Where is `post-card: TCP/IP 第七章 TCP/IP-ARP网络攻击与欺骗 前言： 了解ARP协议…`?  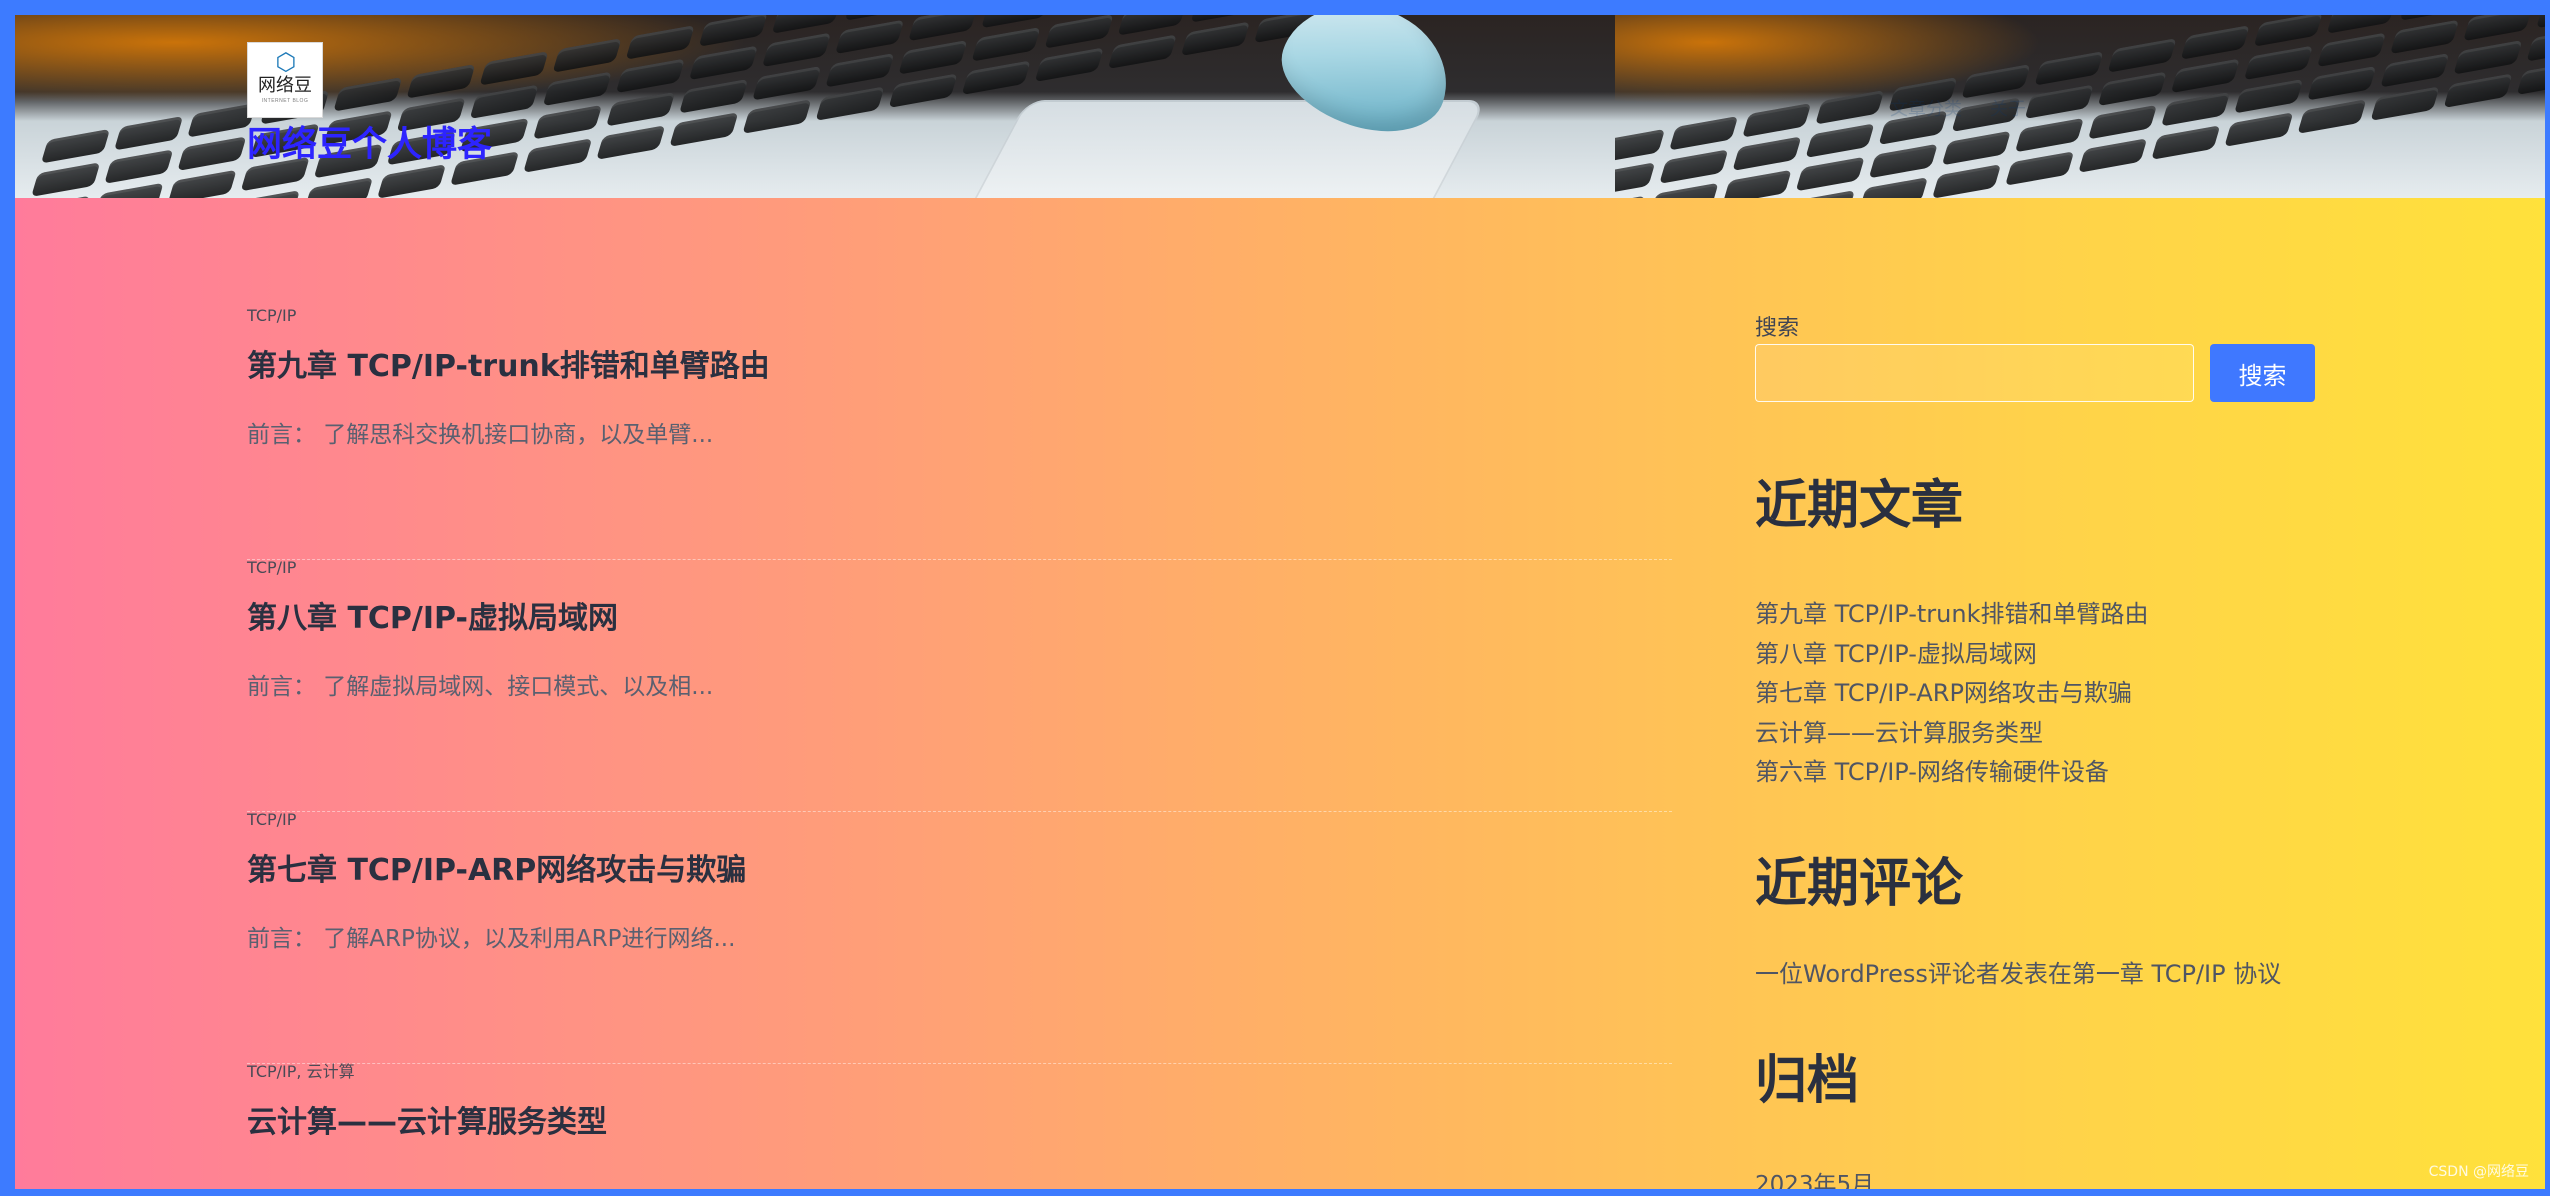
post-card: TCP/IP 第七章 TCP/IP-ARP网络攻击与欺骗 前言： 了解ARP协议… is located at coordinates (959, 938).